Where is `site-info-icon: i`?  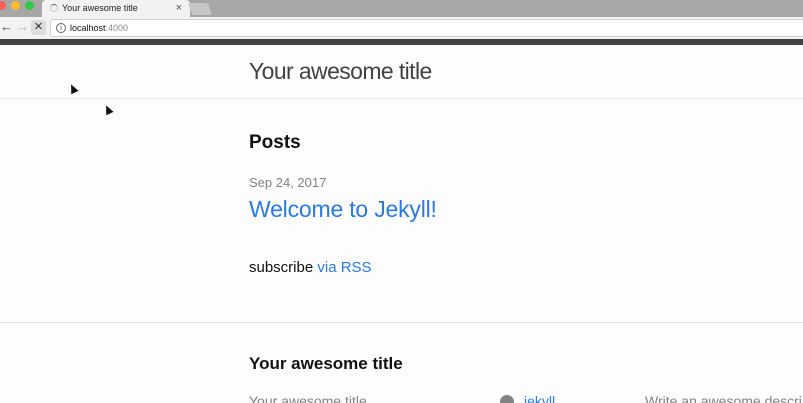 site-info-icon: i is located at coordinates (61, 28).